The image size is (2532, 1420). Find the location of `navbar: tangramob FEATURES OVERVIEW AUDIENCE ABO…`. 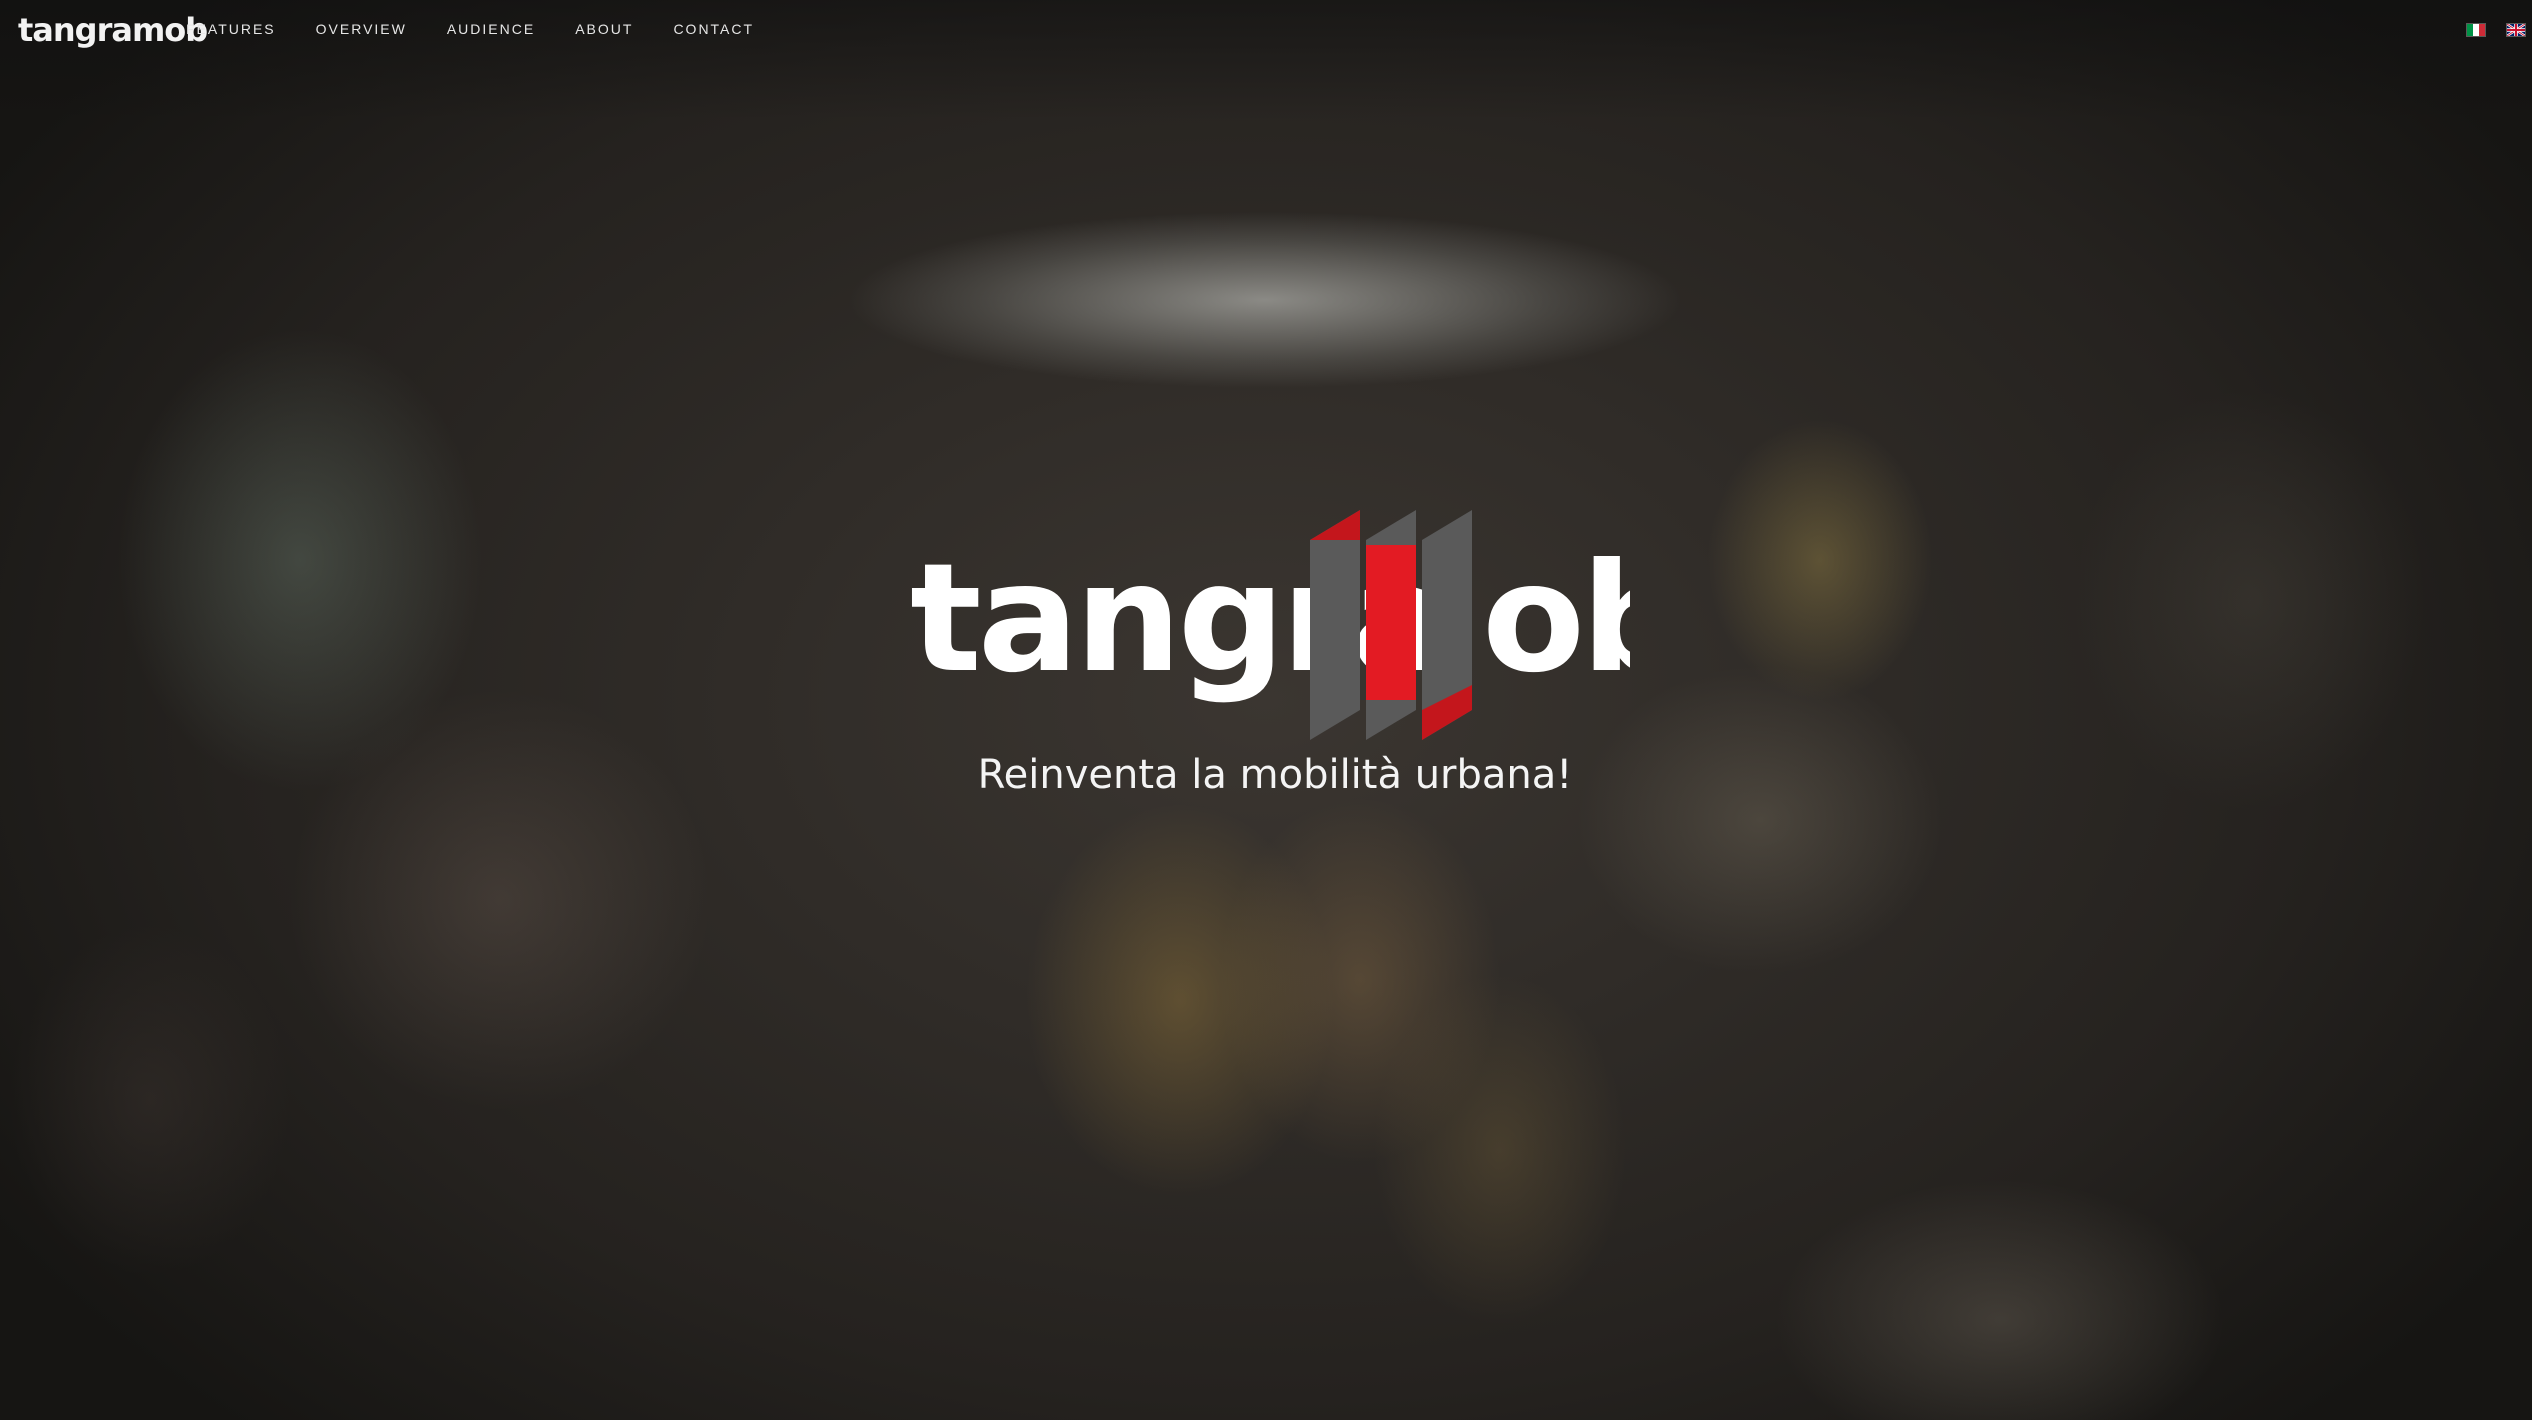

navbar: tangramob FEATURES OVERVIEW AUDIENCE ABO… is located at coordinates (1266, 30).